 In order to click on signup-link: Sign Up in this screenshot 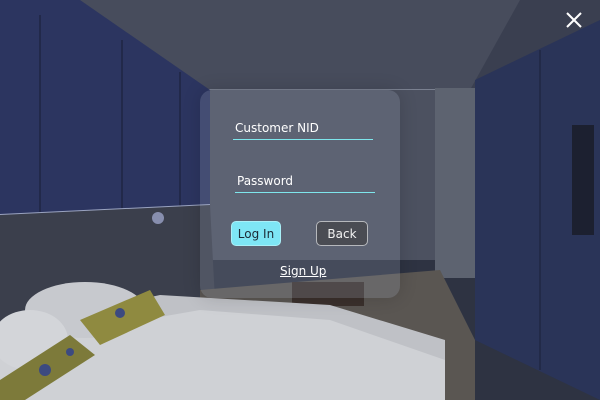, I will do `click(303, 271)`.